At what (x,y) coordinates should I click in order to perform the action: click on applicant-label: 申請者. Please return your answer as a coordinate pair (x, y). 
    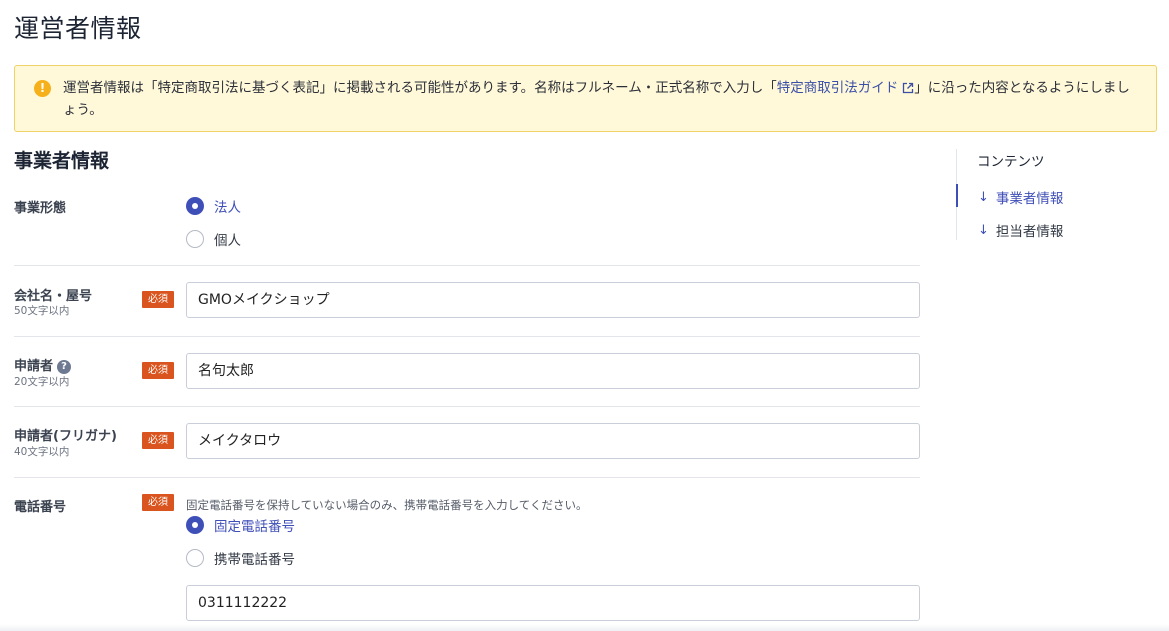
    Looking at the image, I should click on (34, 366).